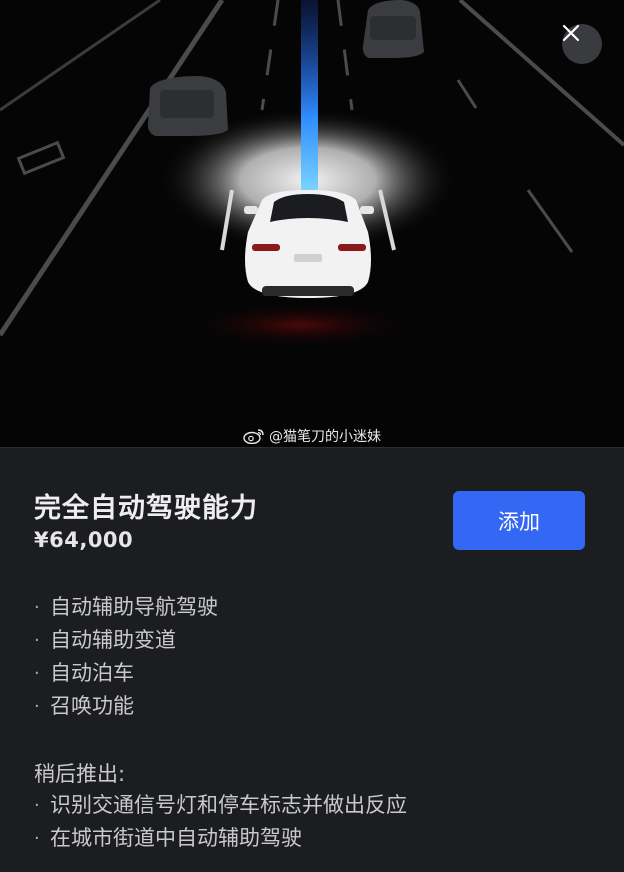  Describe the element at coordinates (220, 822) in the screenshot. I see `upcoming-feature-list: · 识别交通信号灯和停车标志并做出反应 · 在城市街道中自动辅助驾驶` at that location.